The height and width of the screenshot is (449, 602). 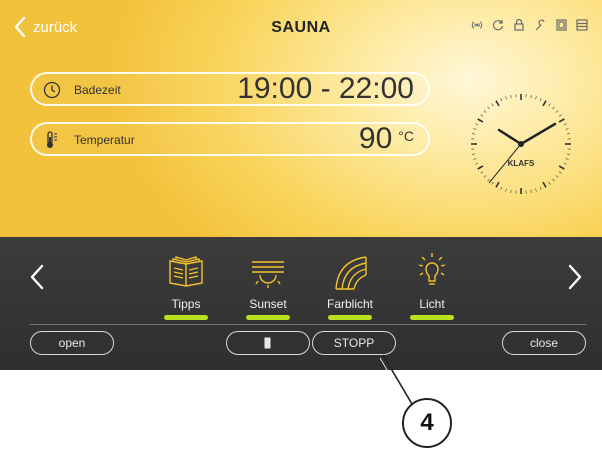 I want to click on callout-badge: 4, so click(x=427, y=423).